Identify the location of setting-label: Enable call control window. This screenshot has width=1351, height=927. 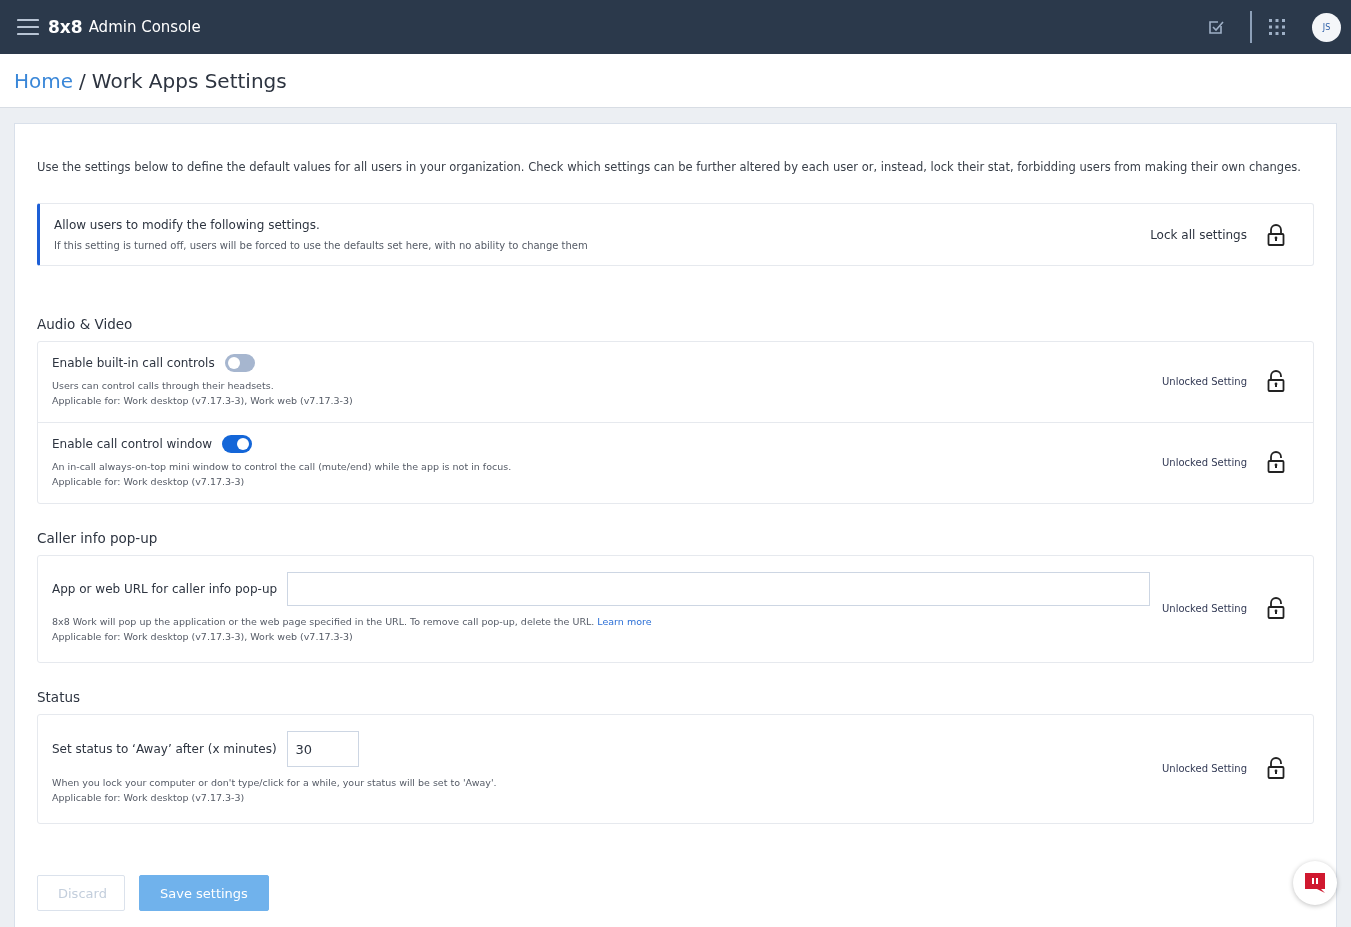
(132, 444).